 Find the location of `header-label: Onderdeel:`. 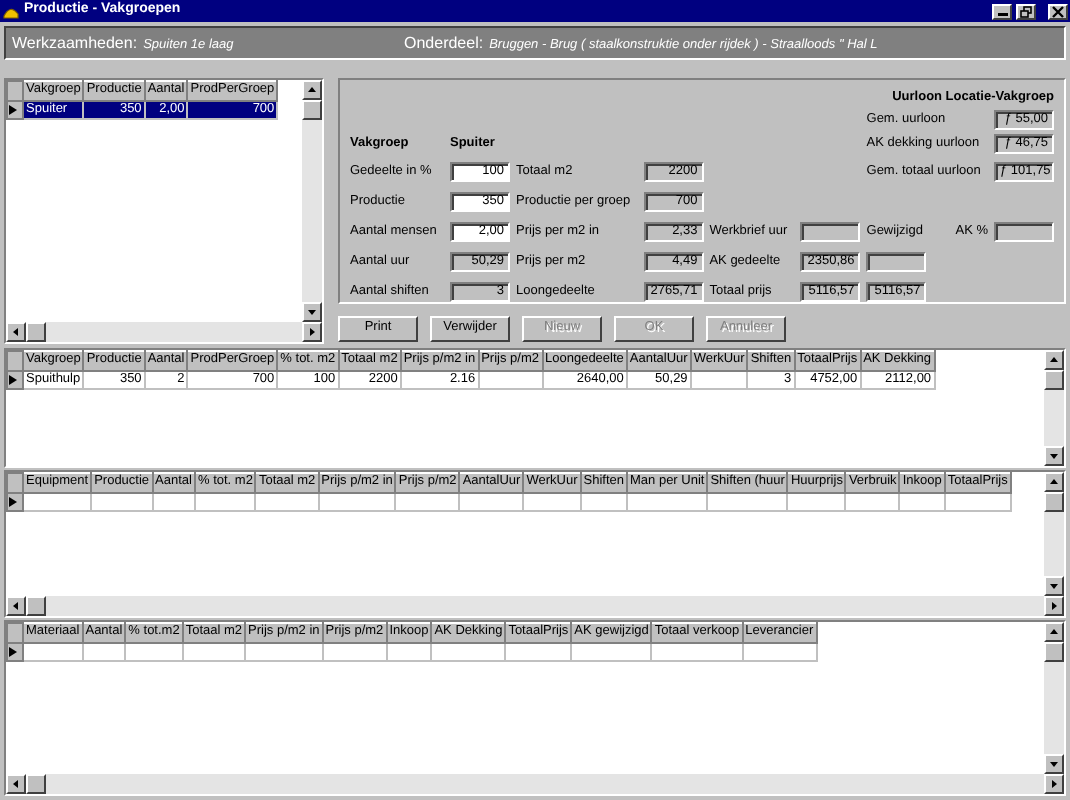

header-label: Onderdeel: is located at coordinates (444, 43).